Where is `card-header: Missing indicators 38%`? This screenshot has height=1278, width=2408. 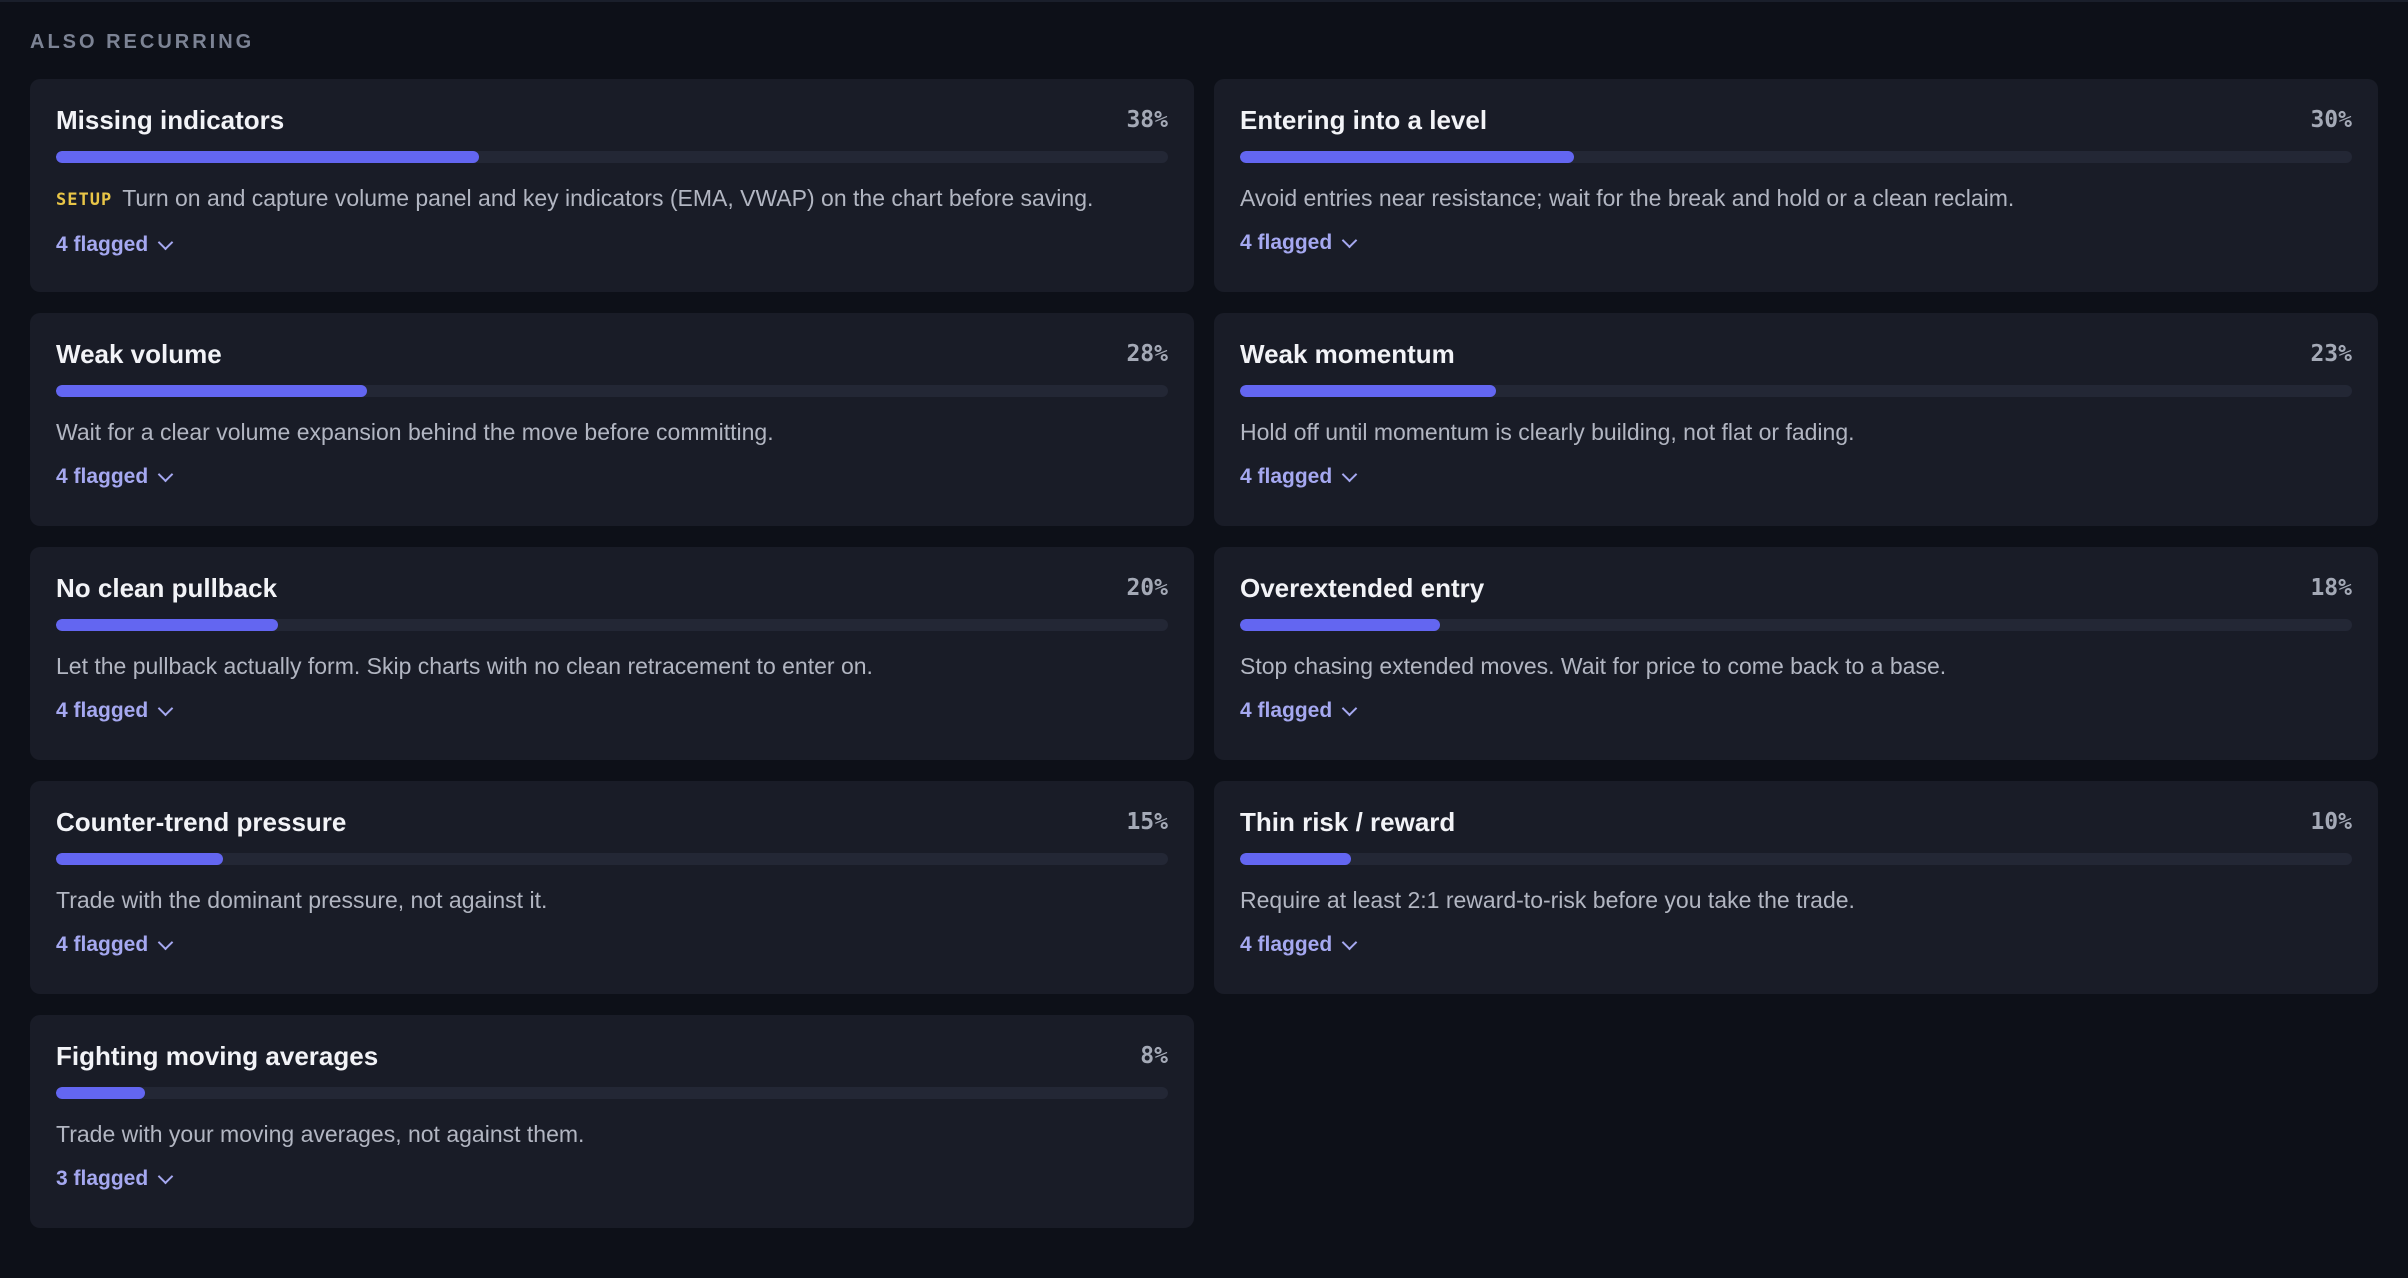 card-header: Missing indicators 38% is located at coordinates (612, 120).